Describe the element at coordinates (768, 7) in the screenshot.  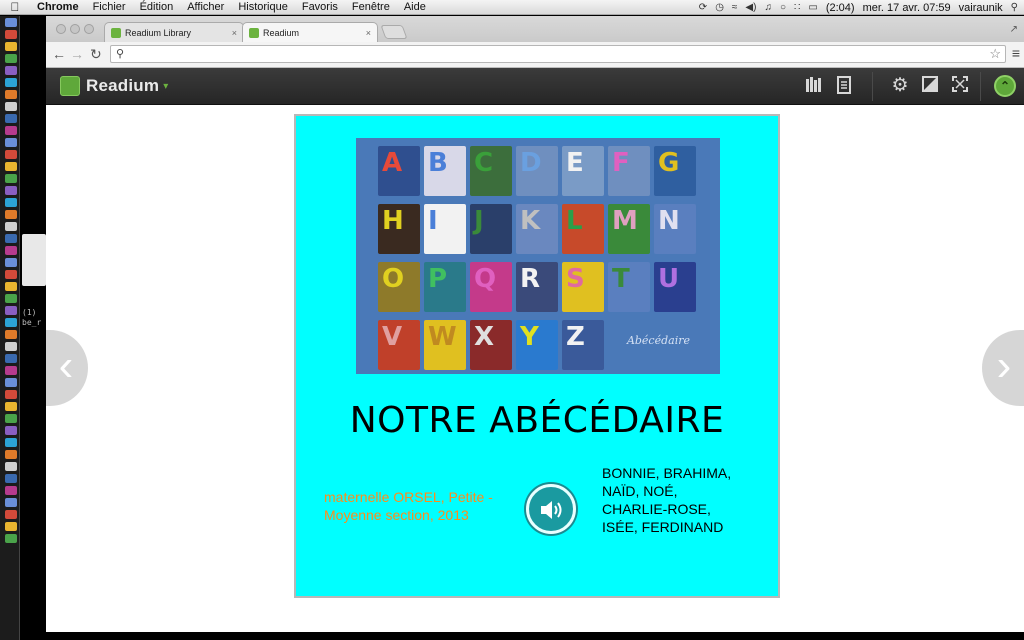
I see `sound-icon: ♫` at that location.